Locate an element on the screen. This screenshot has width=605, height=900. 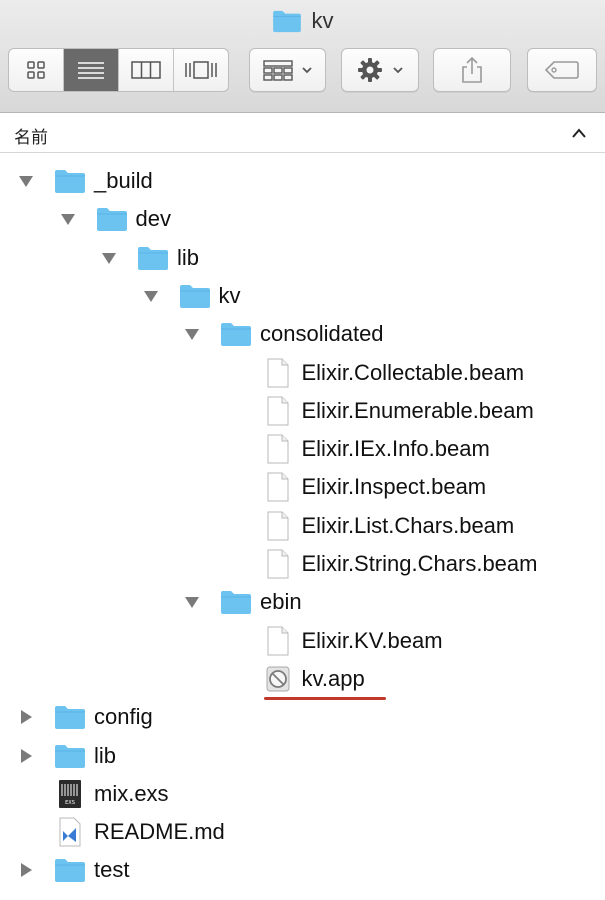
file-row: EXS mix.exs is located at coordinates (302, 794).